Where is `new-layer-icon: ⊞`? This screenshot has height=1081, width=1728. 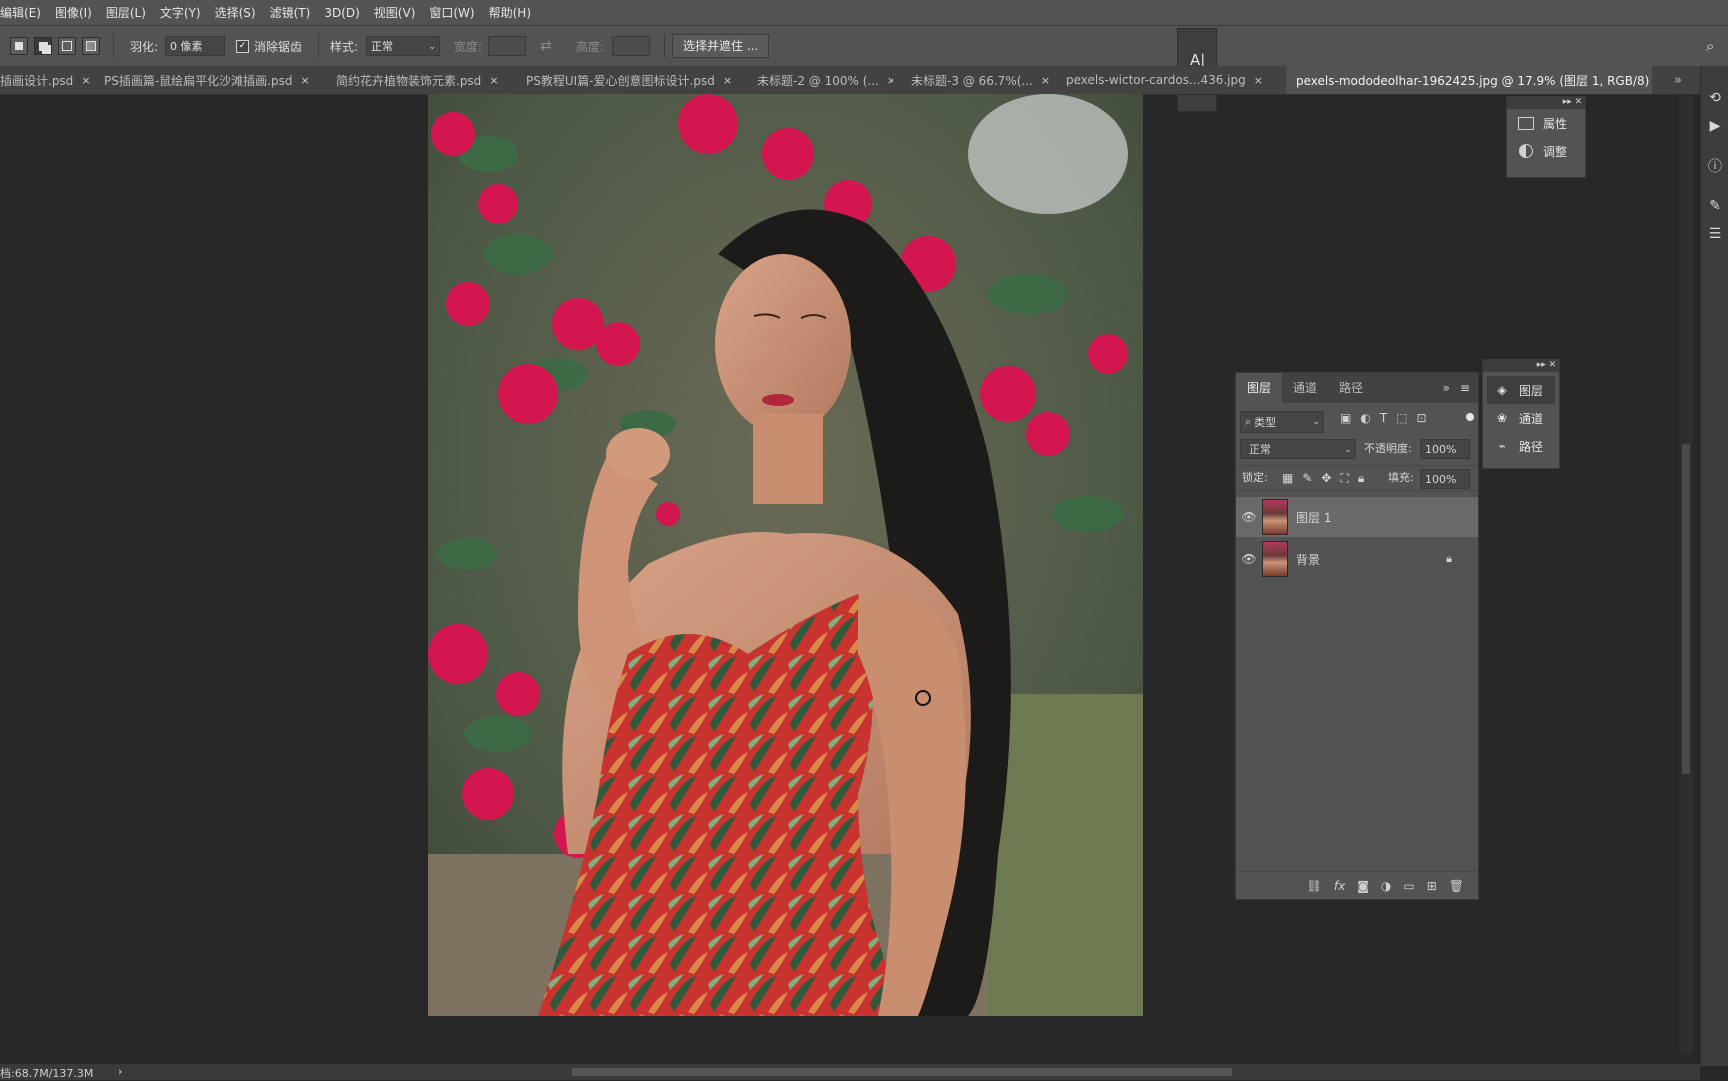
new-layer-icon: ⊞ is located at coordinates (1432, 886).